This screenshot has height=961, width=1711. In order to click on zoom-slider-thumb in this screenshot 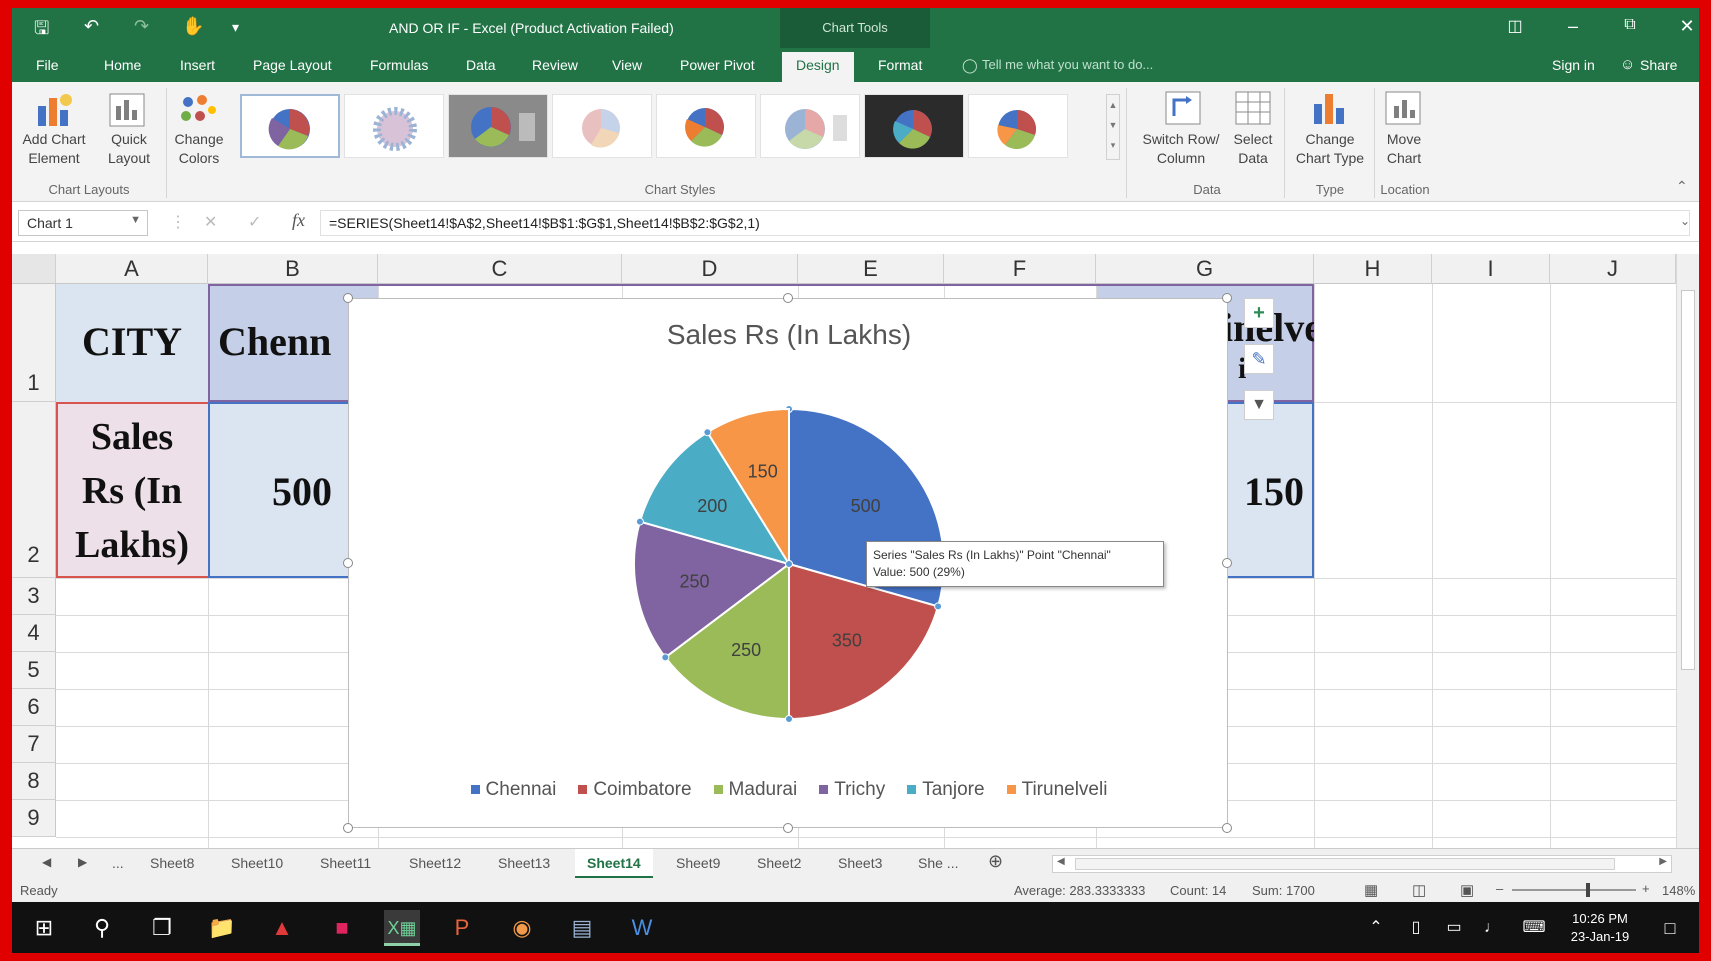, I will do `click(1588, 890)`.